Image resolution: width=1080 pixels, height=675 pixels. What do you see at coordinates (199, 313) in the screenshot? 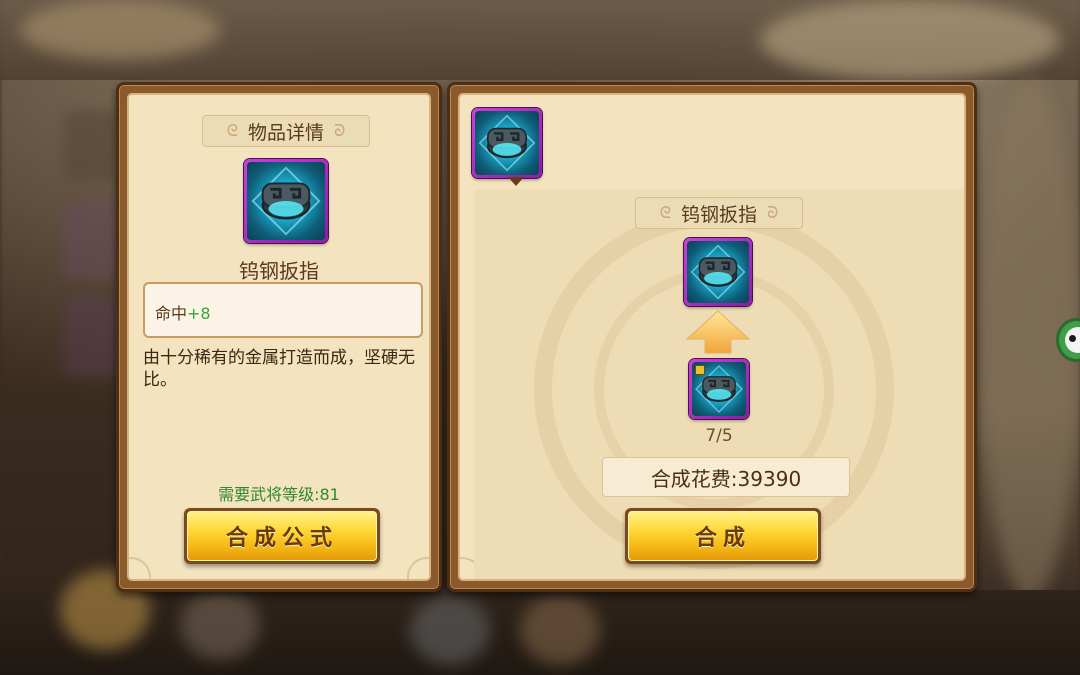
I see `attribute-value: +8` at bounding box center [199, 313].